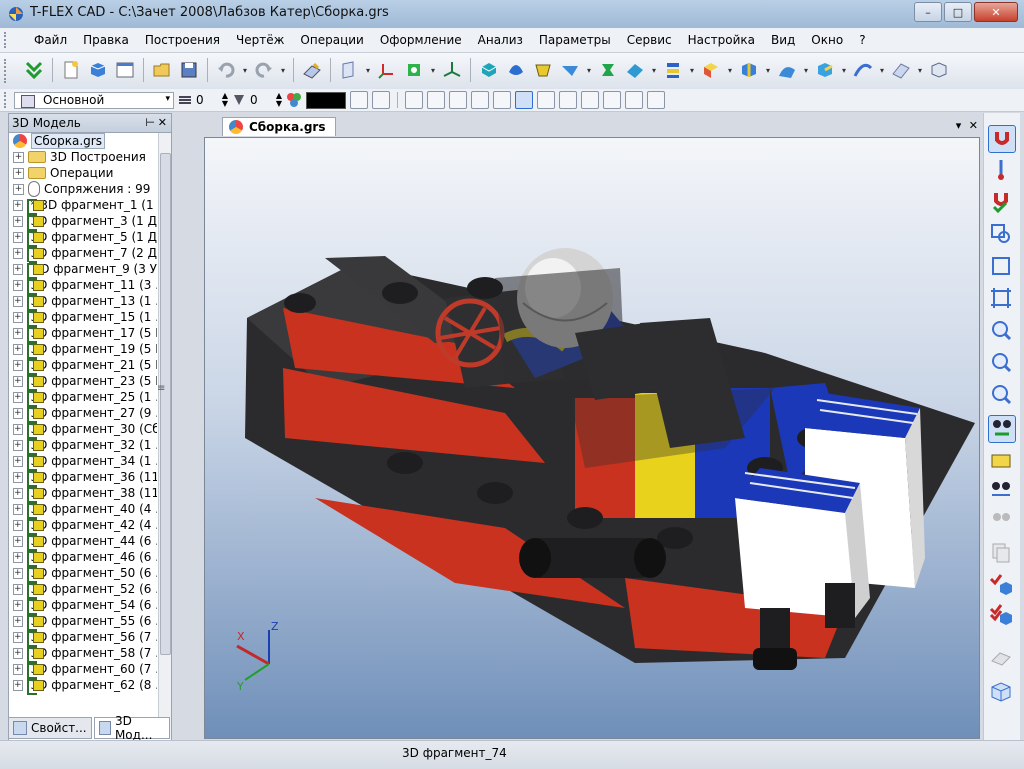  Describe the element at coordinates (260, 40) in the screenshot. I see `menu-item: Чертёж` at that location.